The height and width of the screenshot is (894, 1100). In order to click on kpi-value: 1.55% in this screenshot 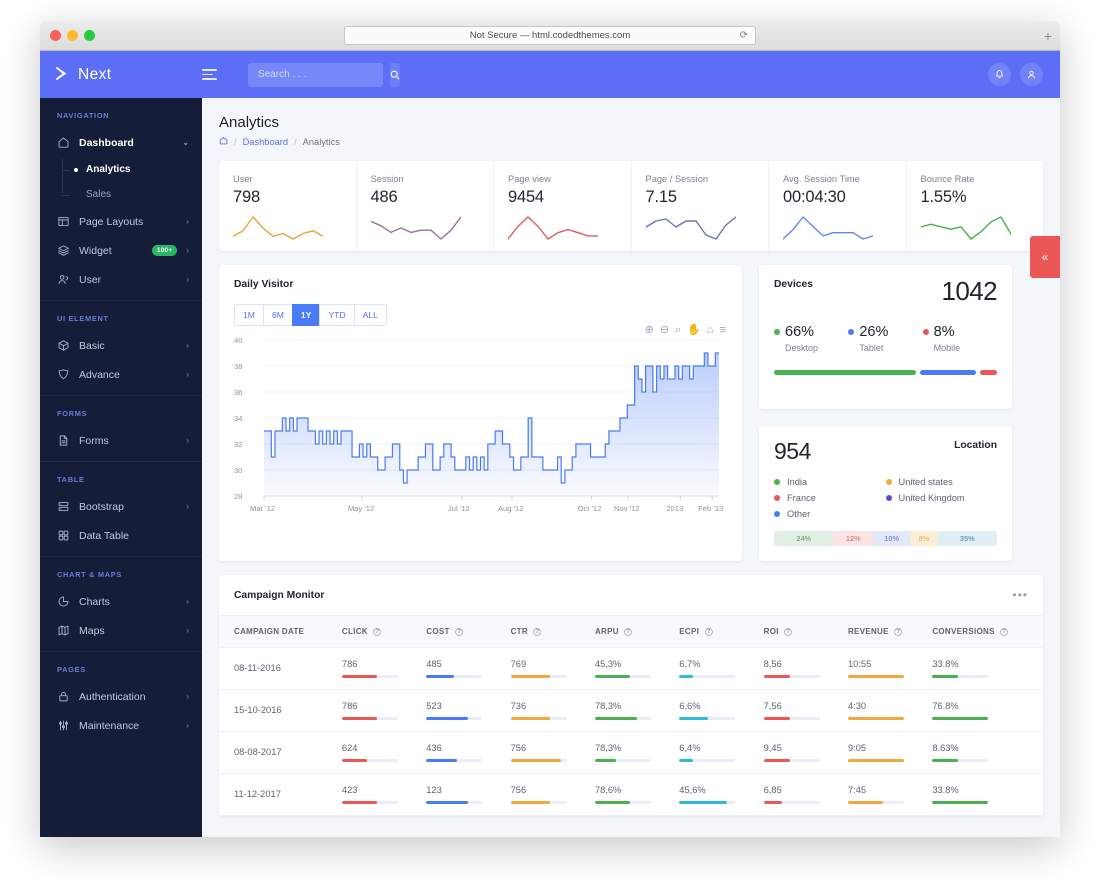, I will do `click(943, 197)`.